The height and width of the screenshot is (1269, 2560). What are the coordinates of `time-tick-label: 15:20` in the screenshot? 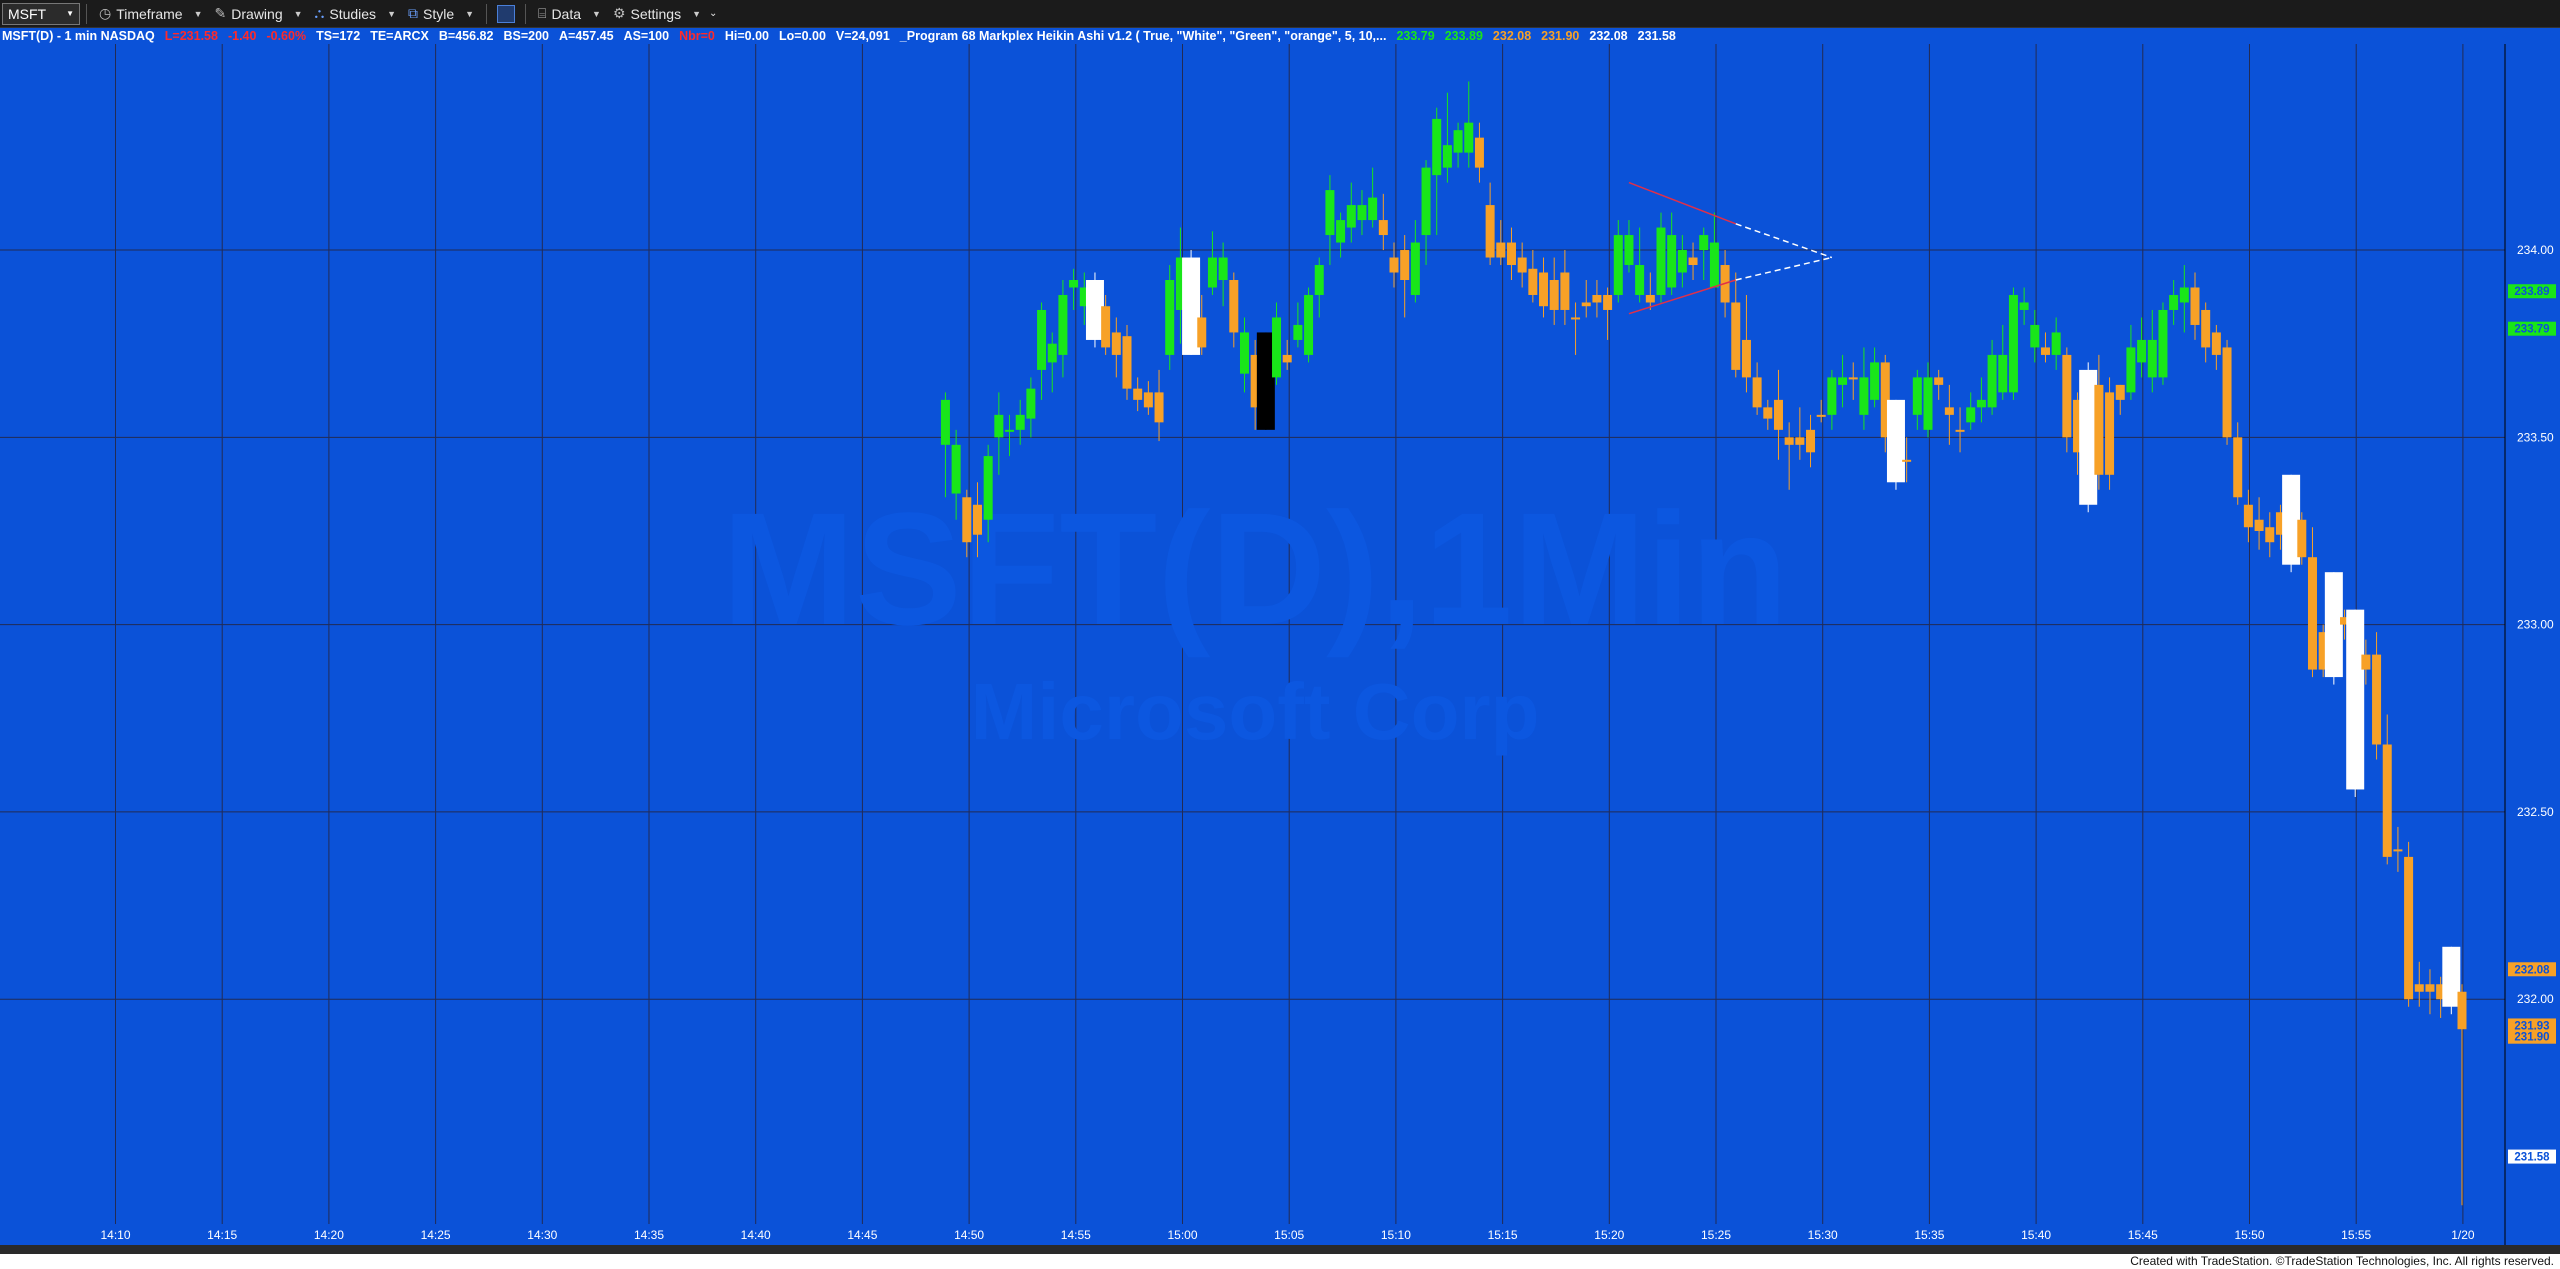 It's located at (1609, 1235).